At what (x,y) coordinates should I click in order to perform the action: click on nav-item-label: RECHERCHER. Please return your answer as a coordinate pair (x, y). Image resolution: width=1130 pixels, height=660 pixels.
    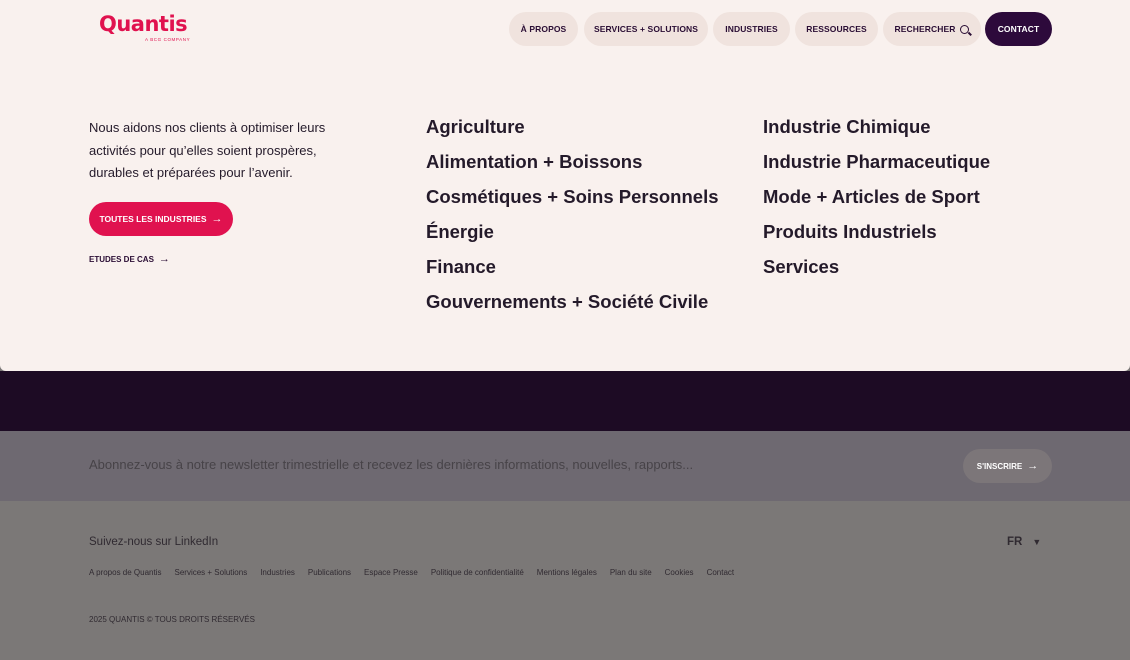
    Looking at the image, I should click on (925, 29).